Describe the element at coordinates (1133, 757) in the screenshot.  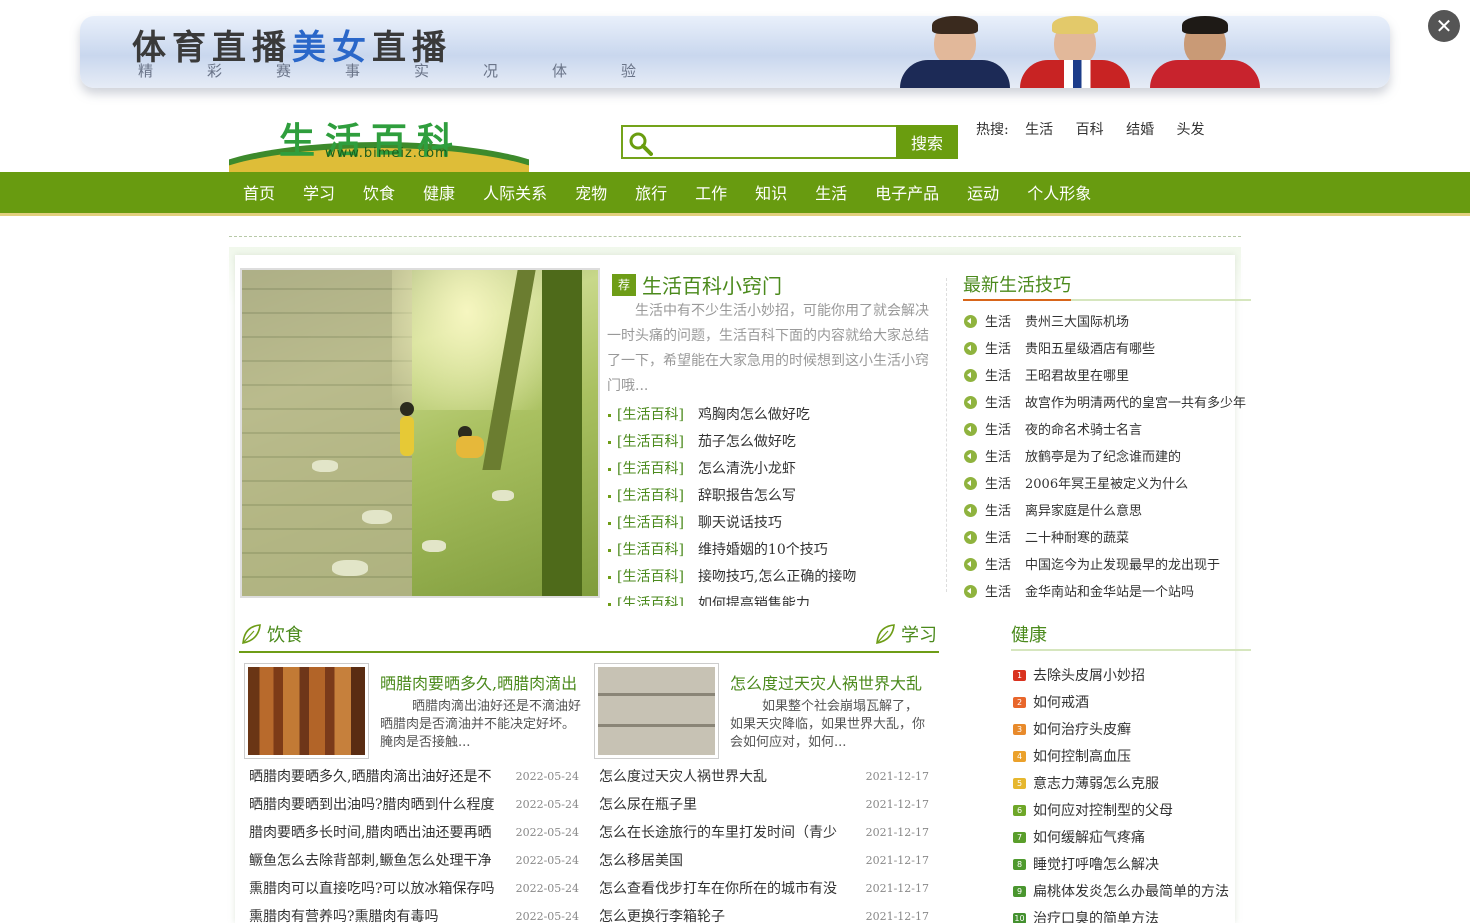
I see `list-item: 4 如何控制高血压` at that location.